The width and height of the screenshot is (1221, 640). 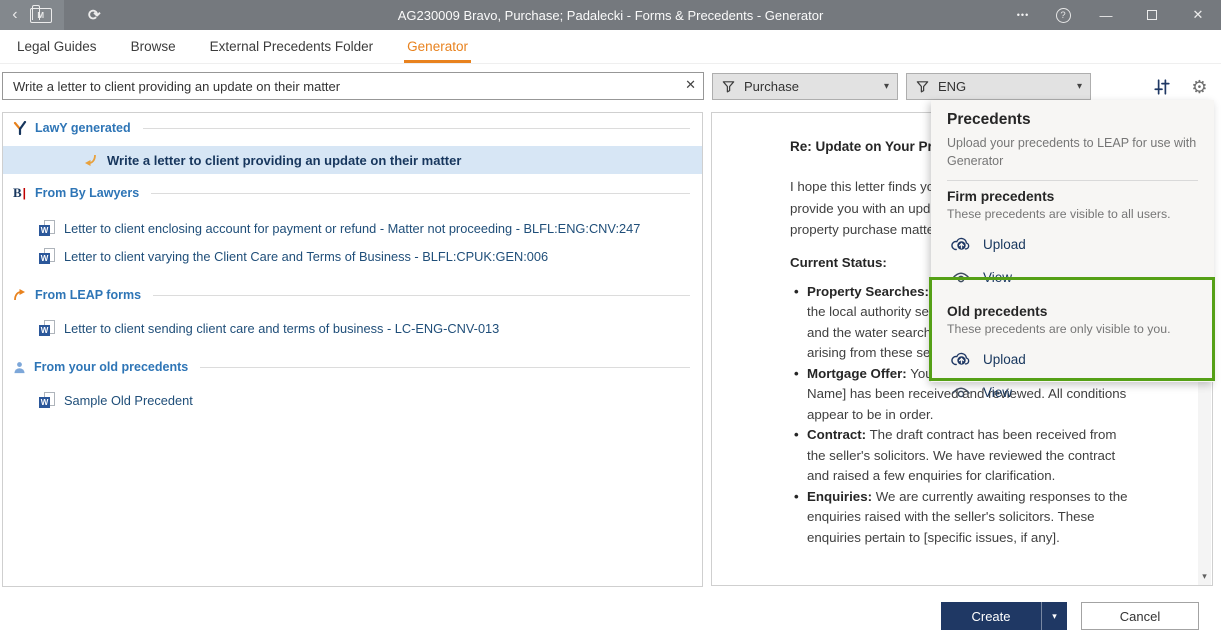 I want to click on person-icon, so click(x=19, y=367).